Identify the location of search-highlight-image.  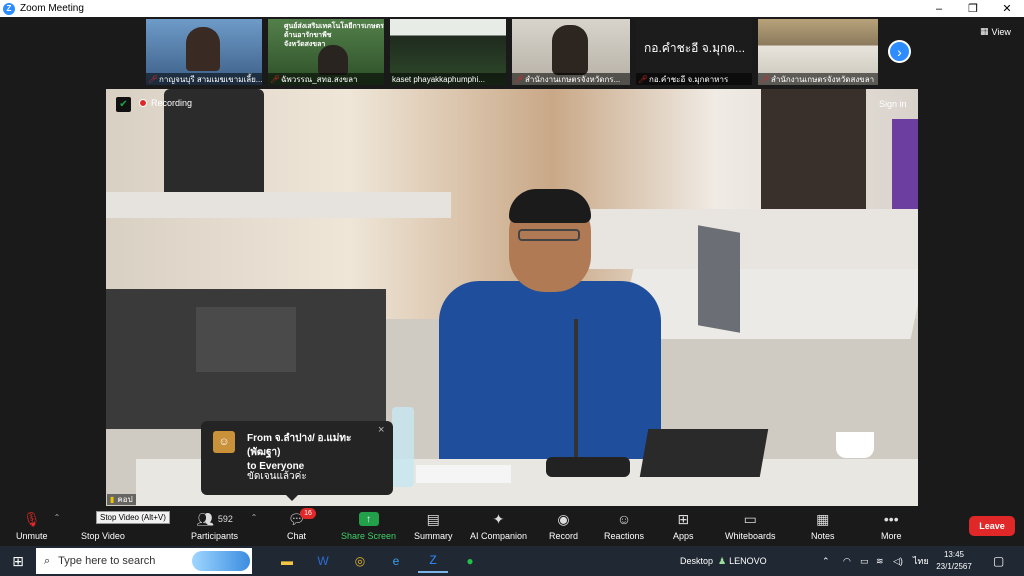
(221, 561).